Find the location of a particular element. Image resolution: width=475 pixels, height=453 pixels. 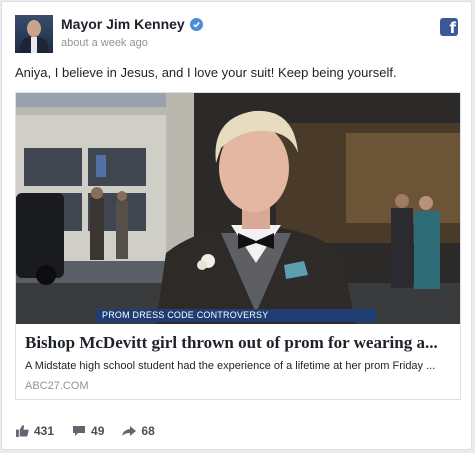

post-timestamp: about a week ago is located at coordinates (104, 43).